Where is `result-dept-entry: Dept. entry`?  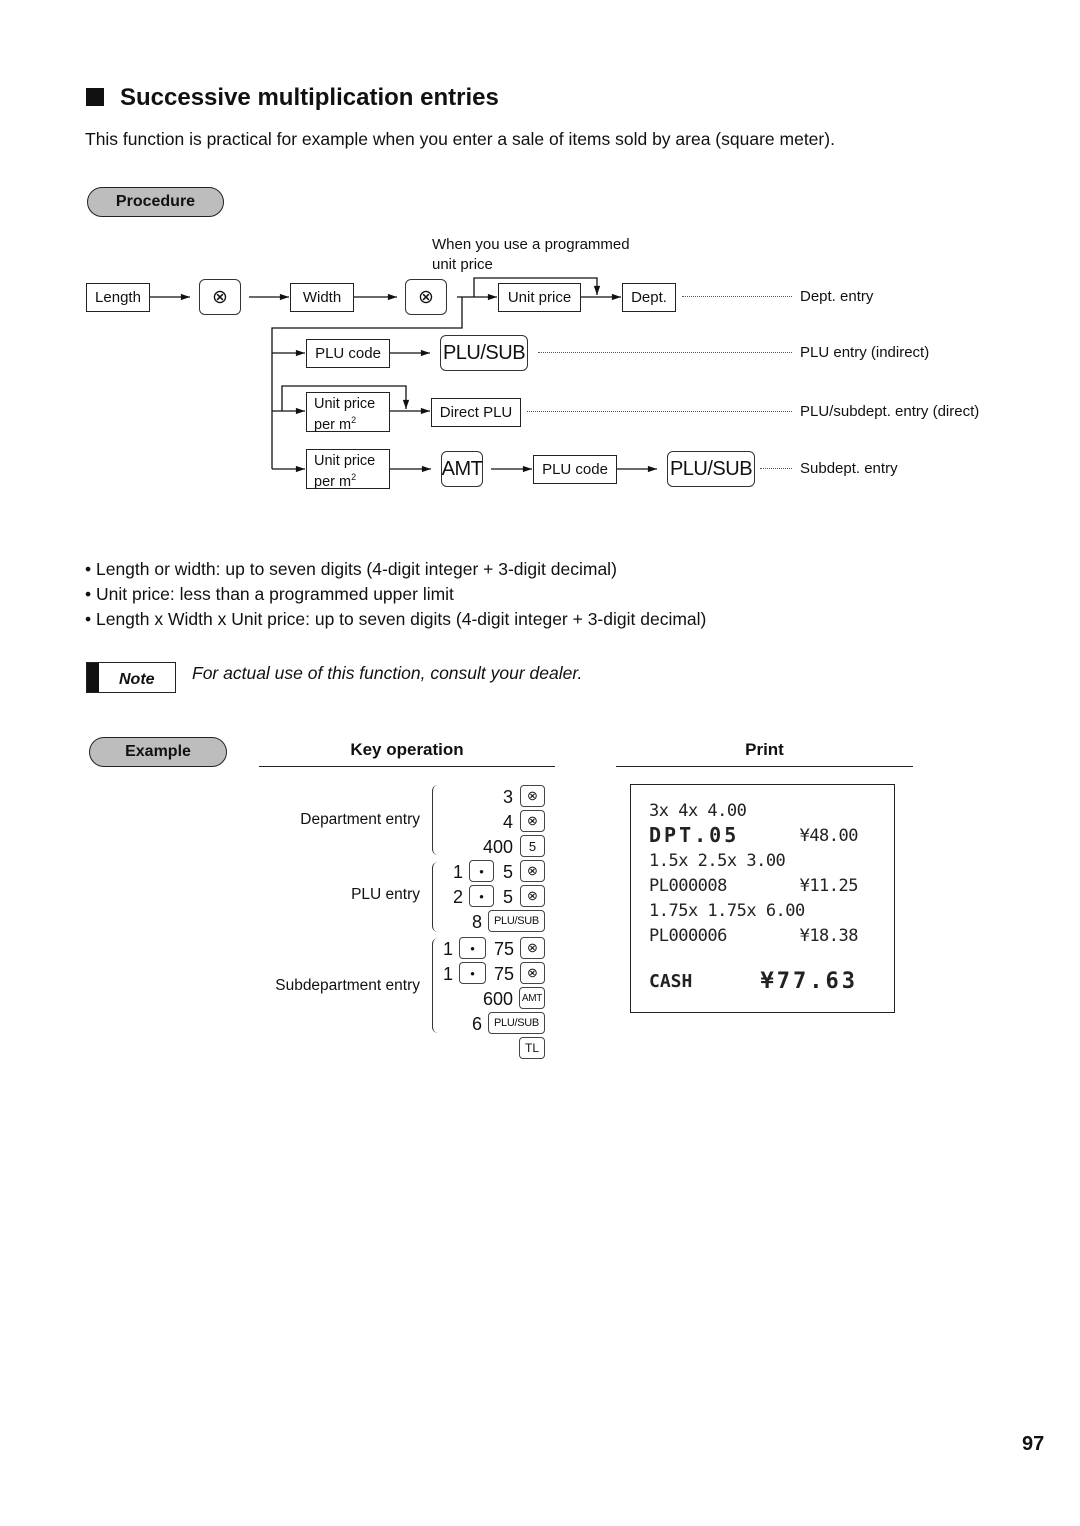
result-dept-entry: Dept. entry is located at coordinates (837, 296).